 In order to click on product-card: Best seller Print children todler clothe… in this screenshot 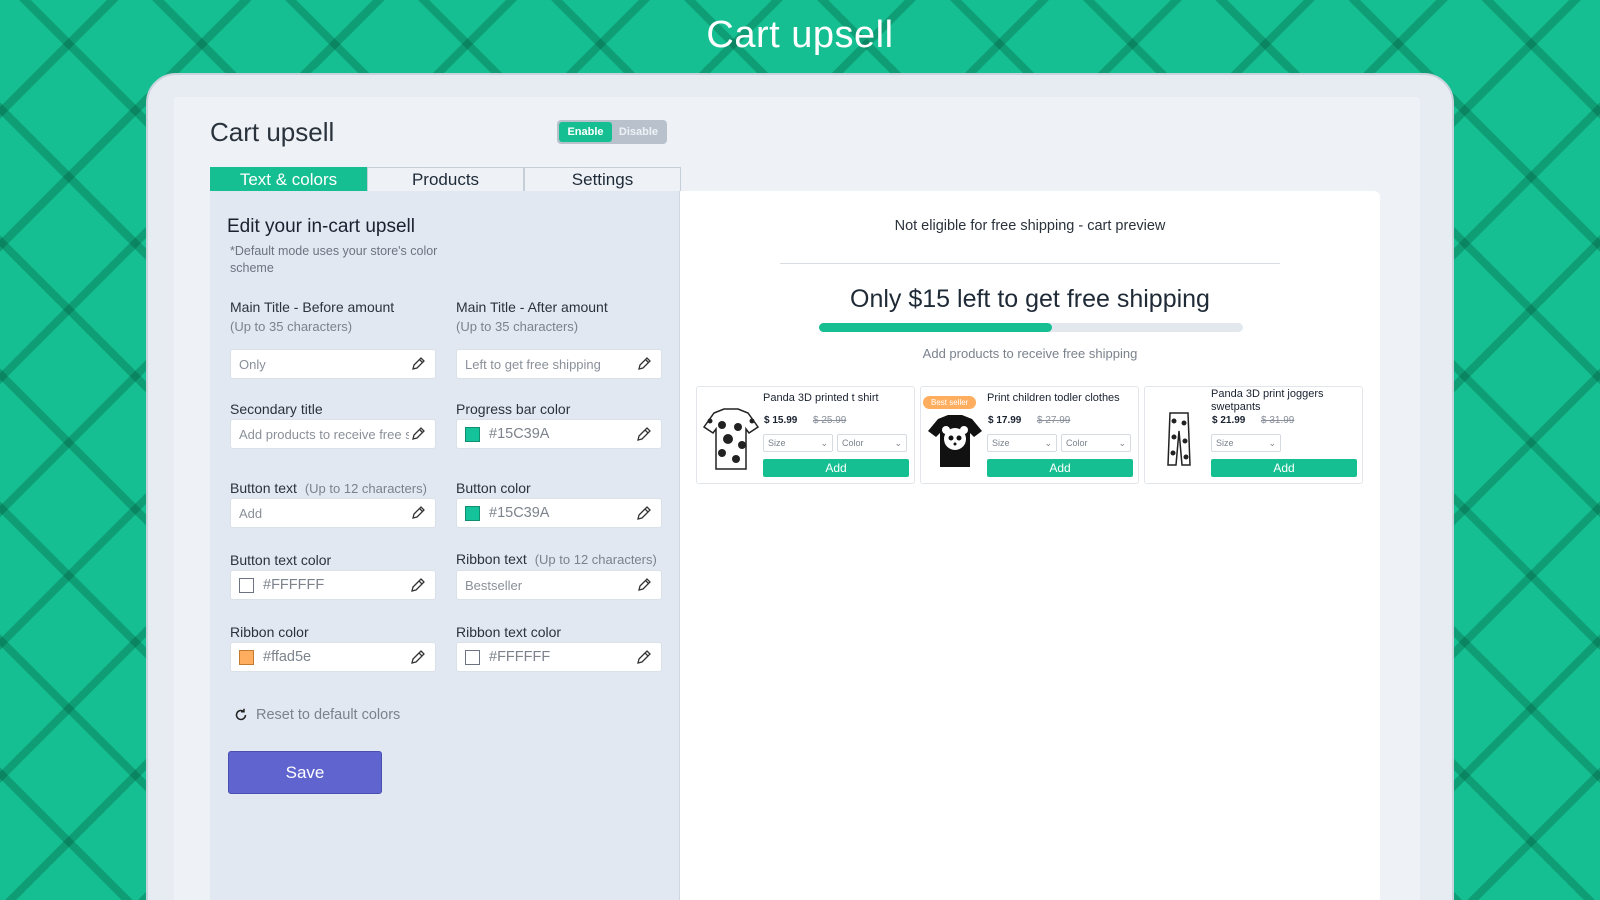, I will do `click(1029, 435)`.